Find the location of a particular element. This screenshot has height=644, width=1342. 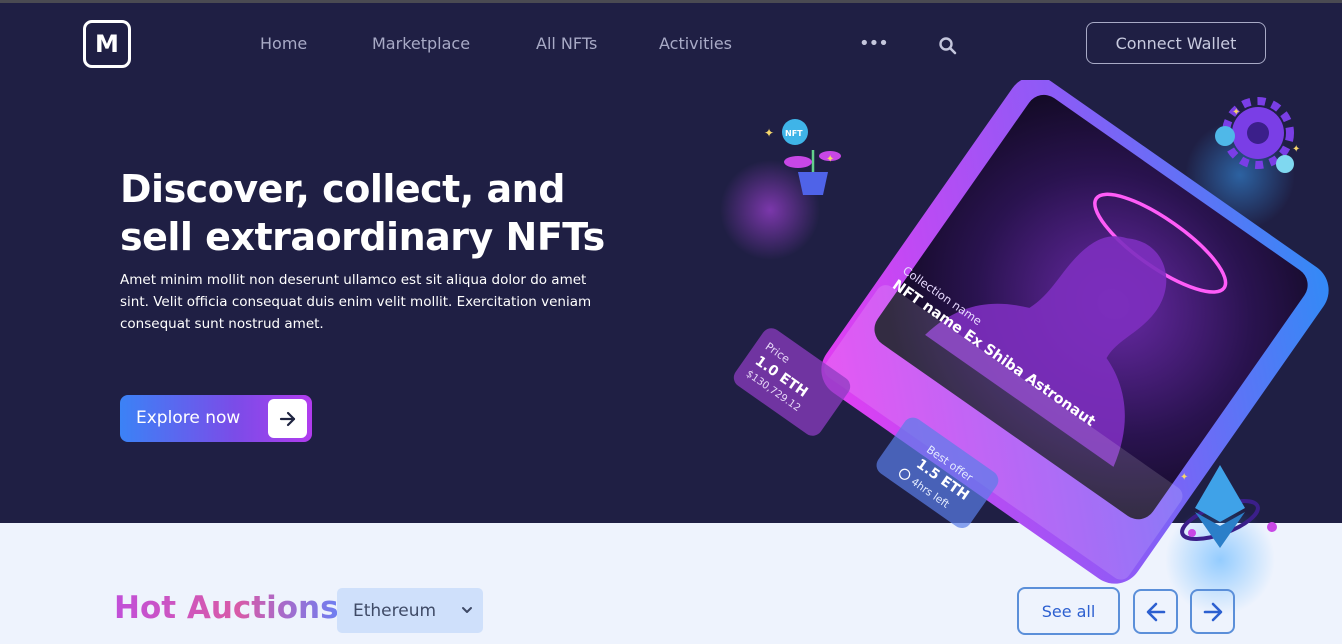

explore-now-button: Explore now is located at coordinates (216, 418).